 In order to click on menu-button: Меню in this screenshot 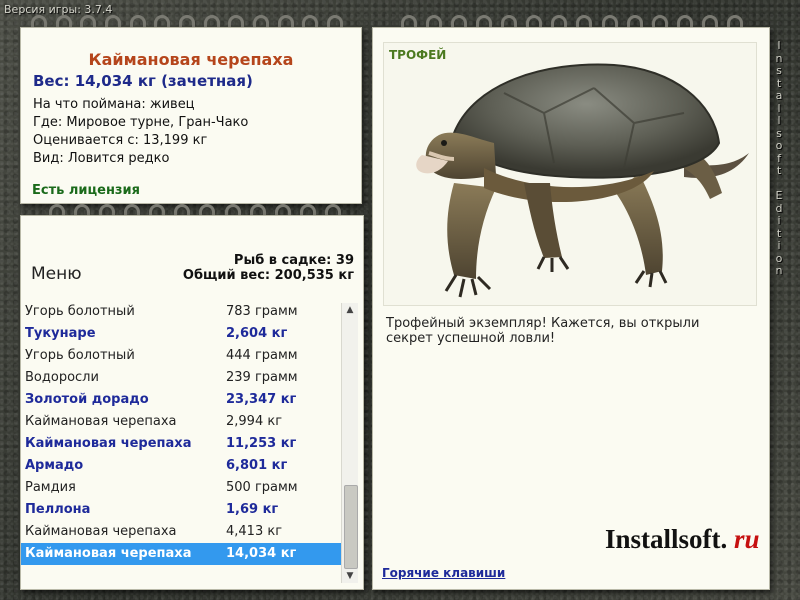, I will do `click(56, 274)`.